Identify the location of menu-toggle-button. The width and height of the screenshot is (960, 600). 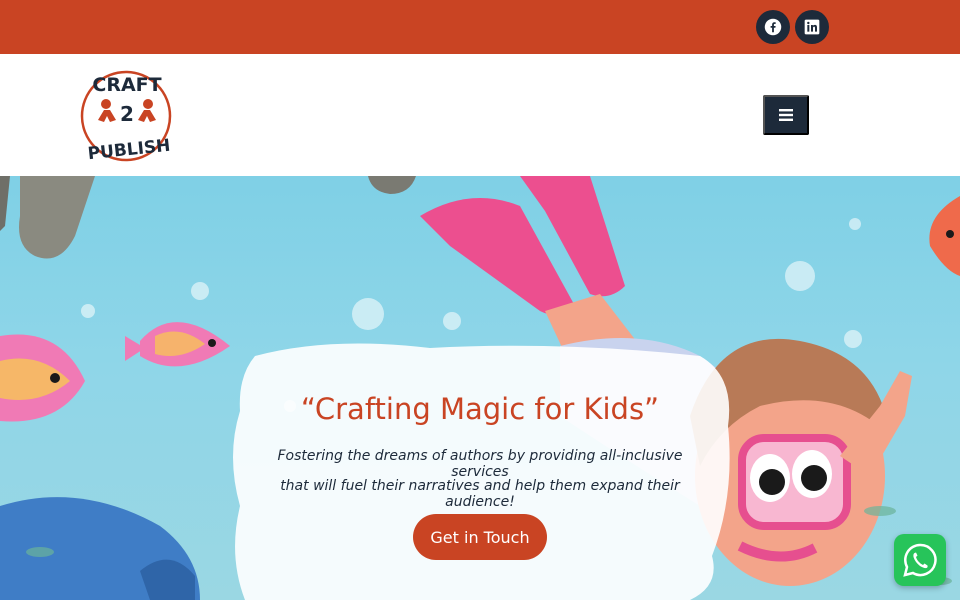
(786, 115).